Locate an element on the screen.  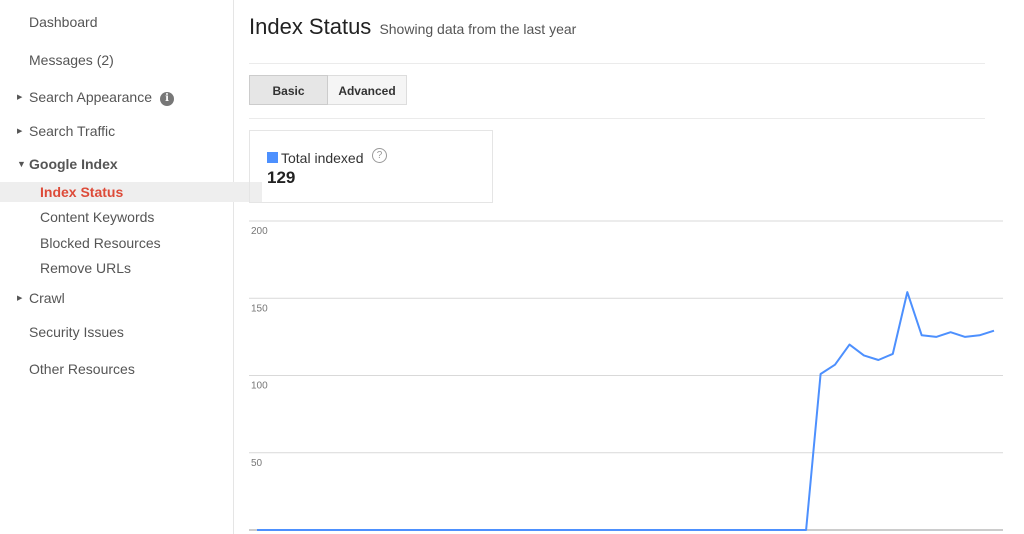
y-tick-label: 150 is located at coordinates (259, 308).